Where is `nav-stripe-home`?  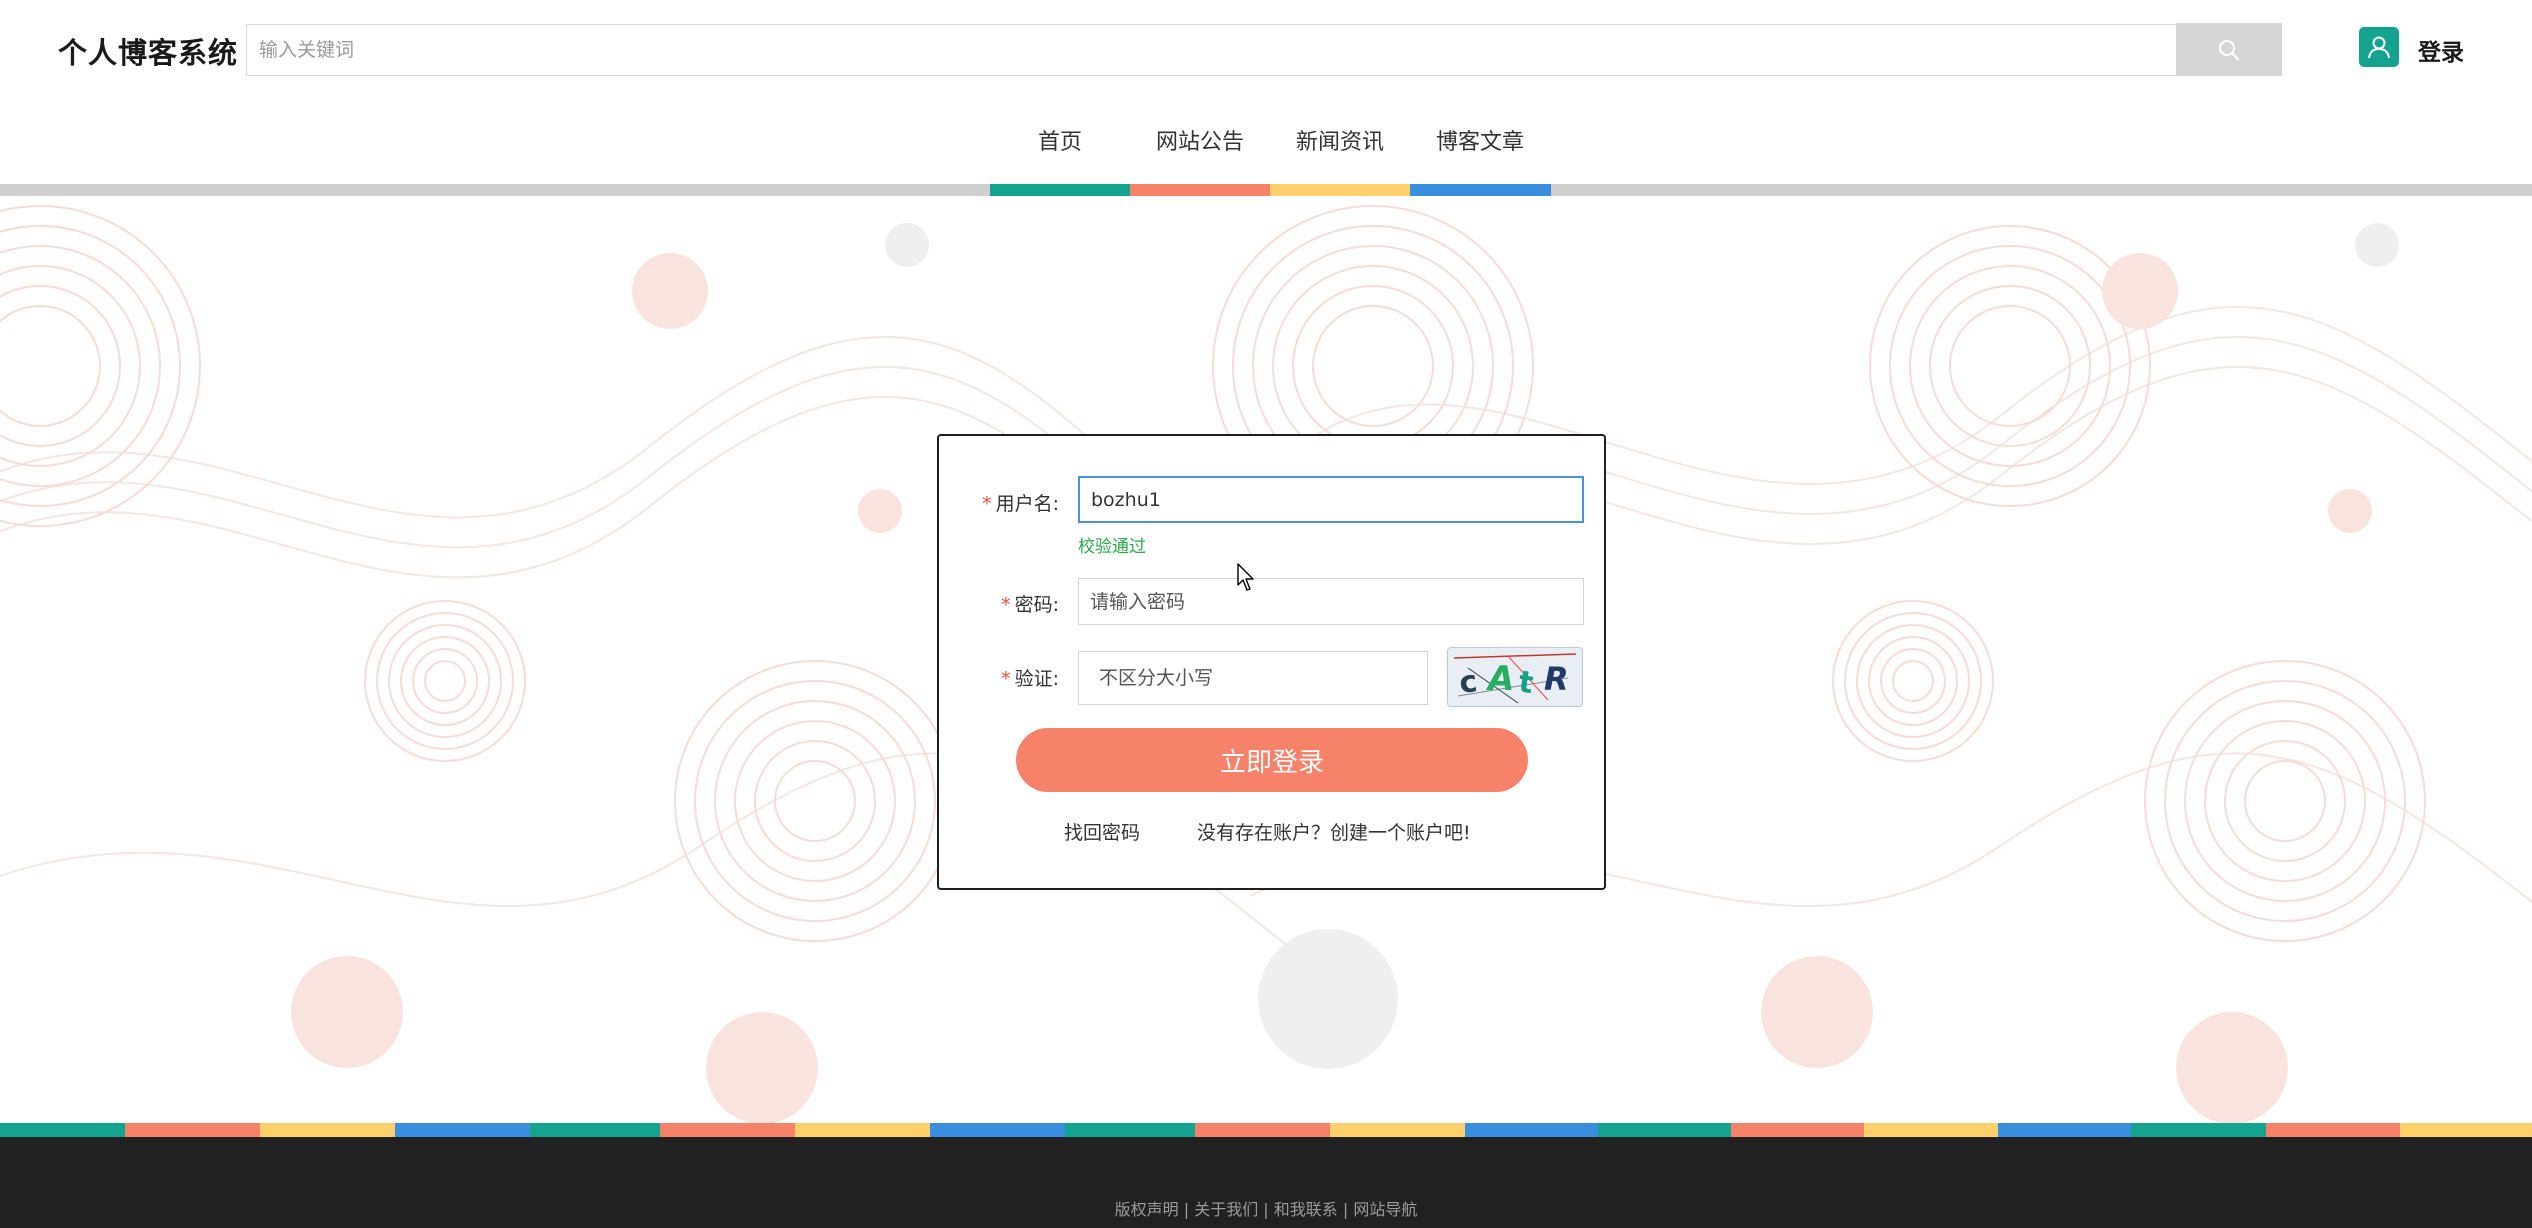
nav-stripe-home is located at coordinates (1060, 190).